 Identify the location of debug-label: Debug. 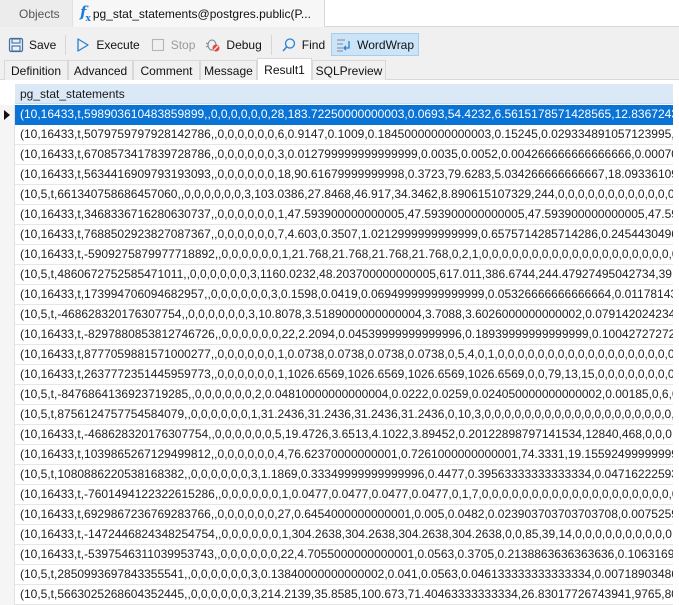
(244, 44).